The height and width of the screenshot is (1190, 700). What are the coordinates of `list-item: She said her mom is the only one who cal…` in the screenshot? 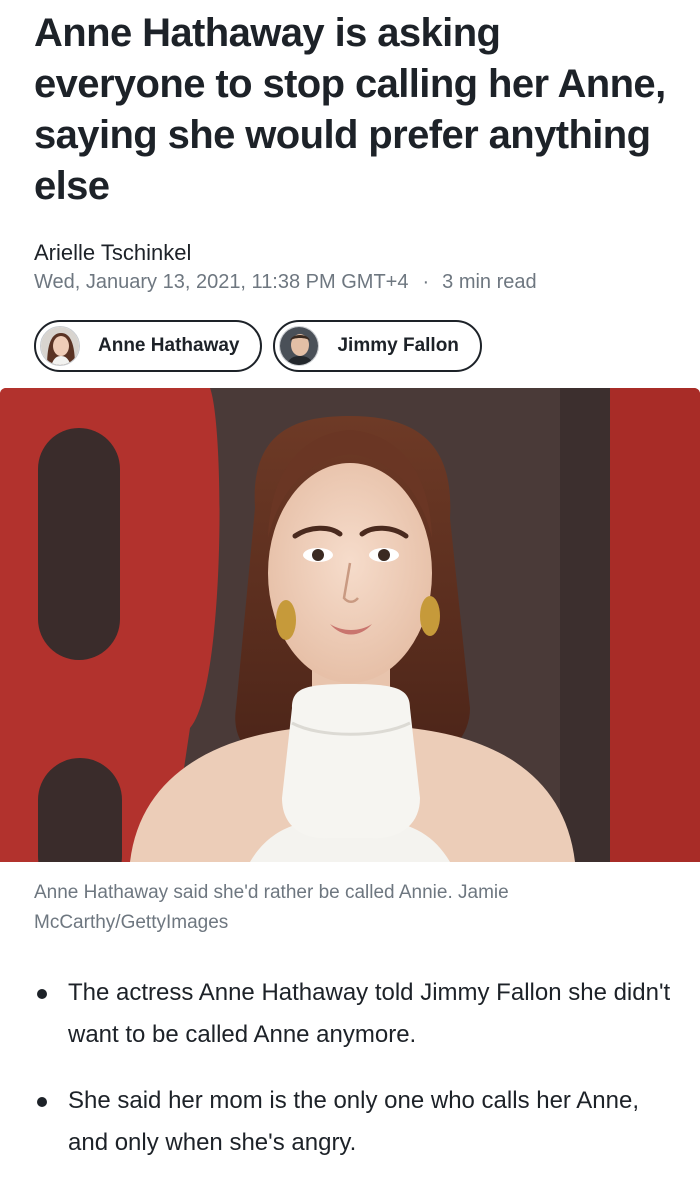 It's located at (354, 1122).